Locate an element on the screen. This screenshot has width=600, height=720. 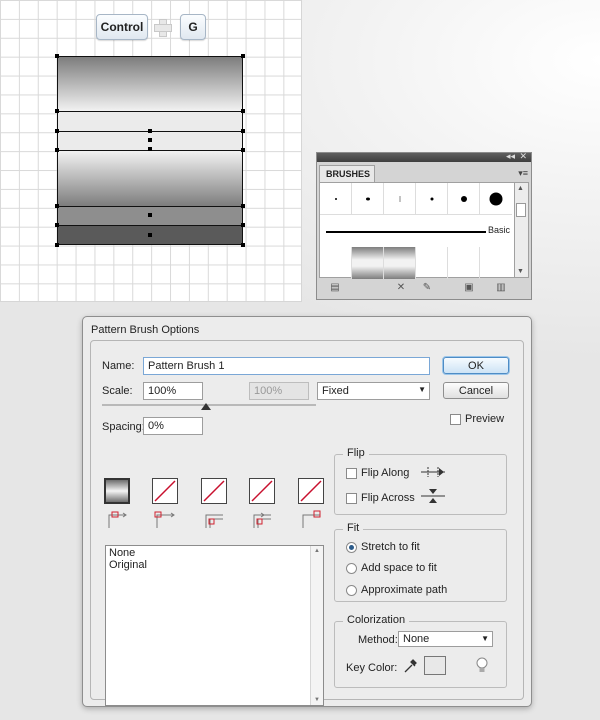
panel-footer: ▤ ✕ ✎ ▣ ▥ is located at coordinates (424, 288).